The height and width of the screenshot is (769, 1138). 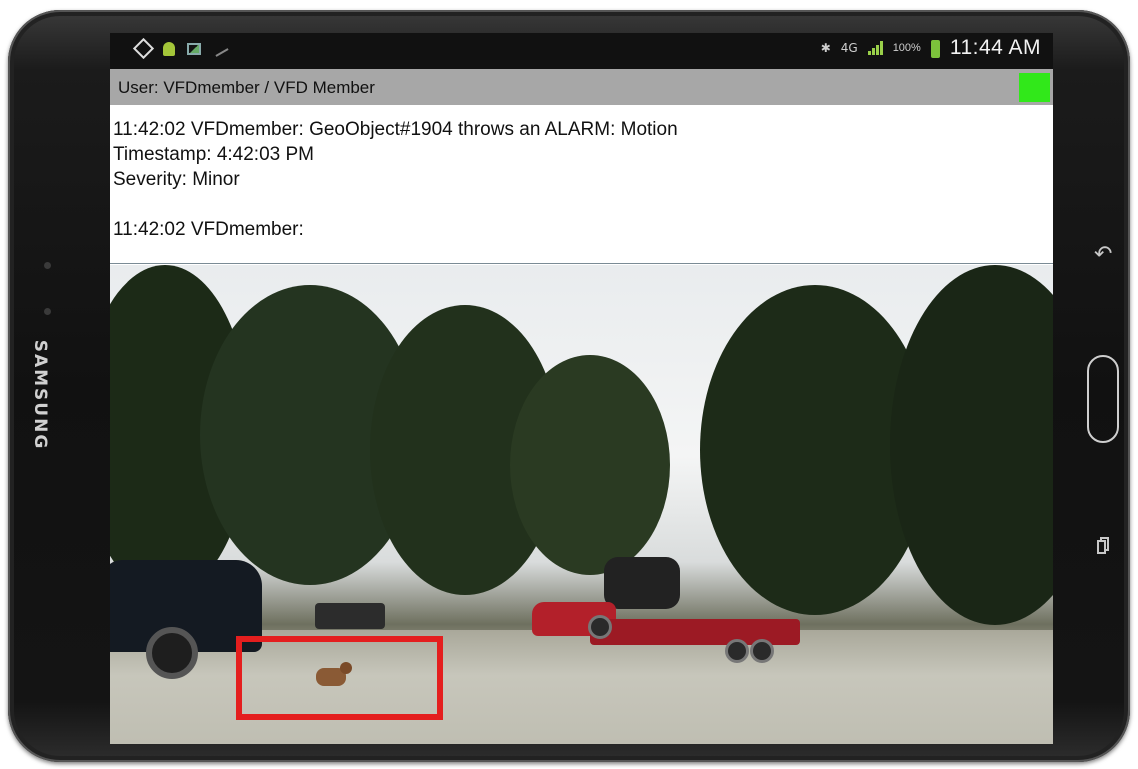 What do you see at coordinates (220, 48) in the screenshot?
I see `satellite-icon` at bounding box center [220, 48].